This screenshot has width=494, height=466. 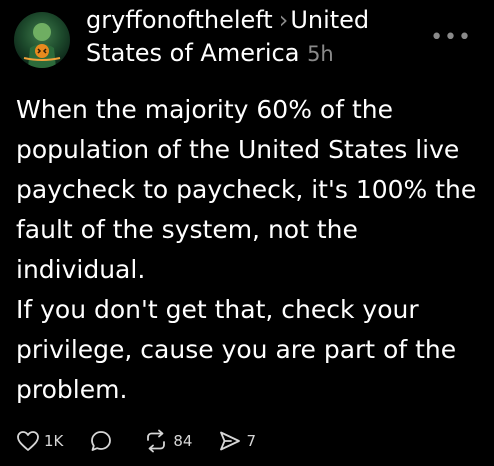 I want to click on avatar, so click(x=42, y=40).